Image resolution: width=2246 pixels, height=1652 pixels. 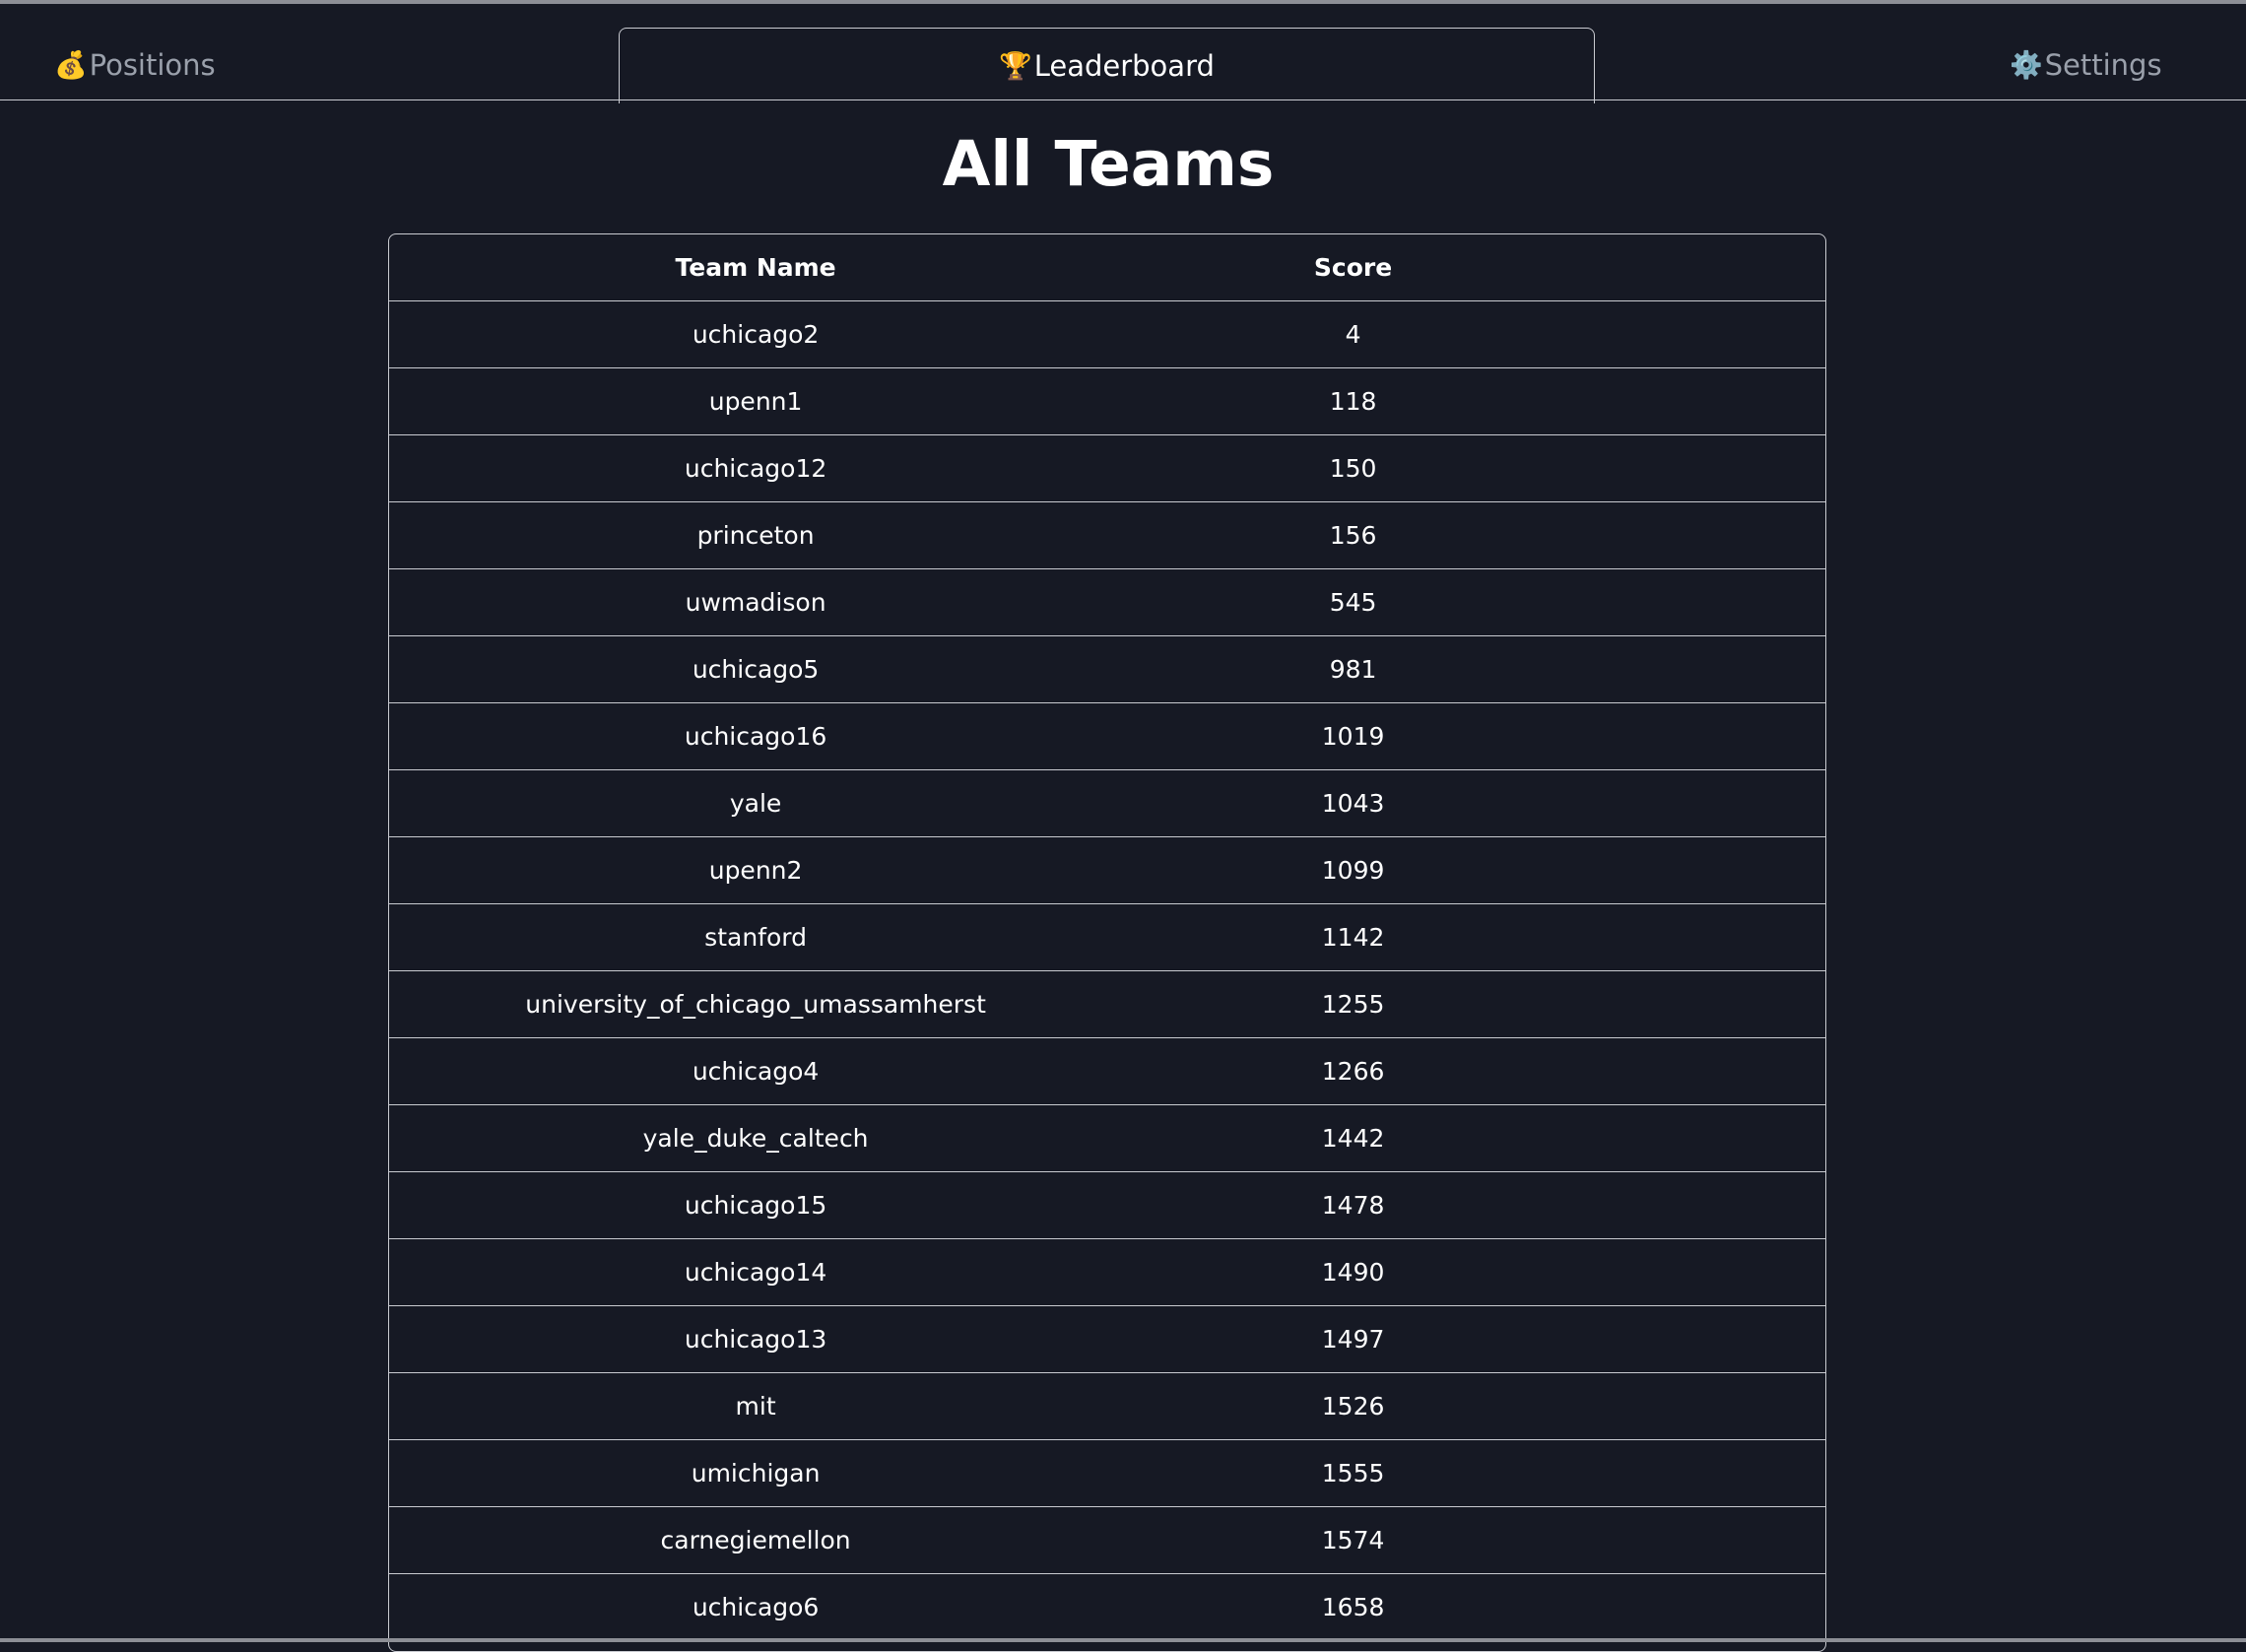 I want to click on table-row: uchicago4 1266, so click(x=1107, y=1071).